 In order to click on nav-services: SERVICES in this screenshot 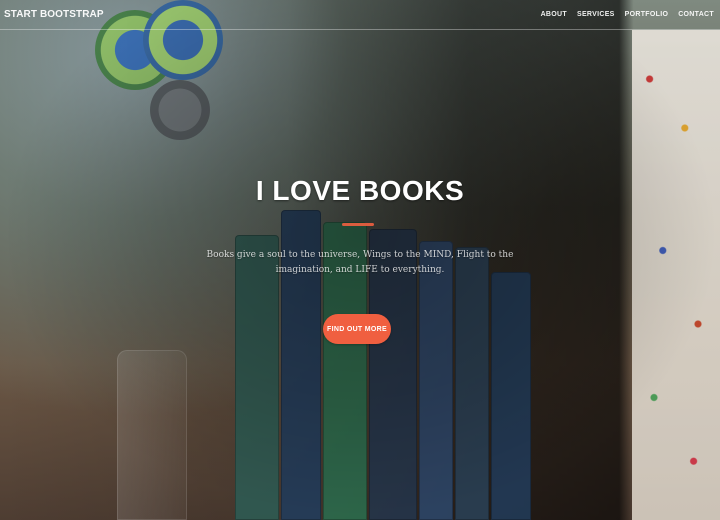, I will do `click(596, 14)`.